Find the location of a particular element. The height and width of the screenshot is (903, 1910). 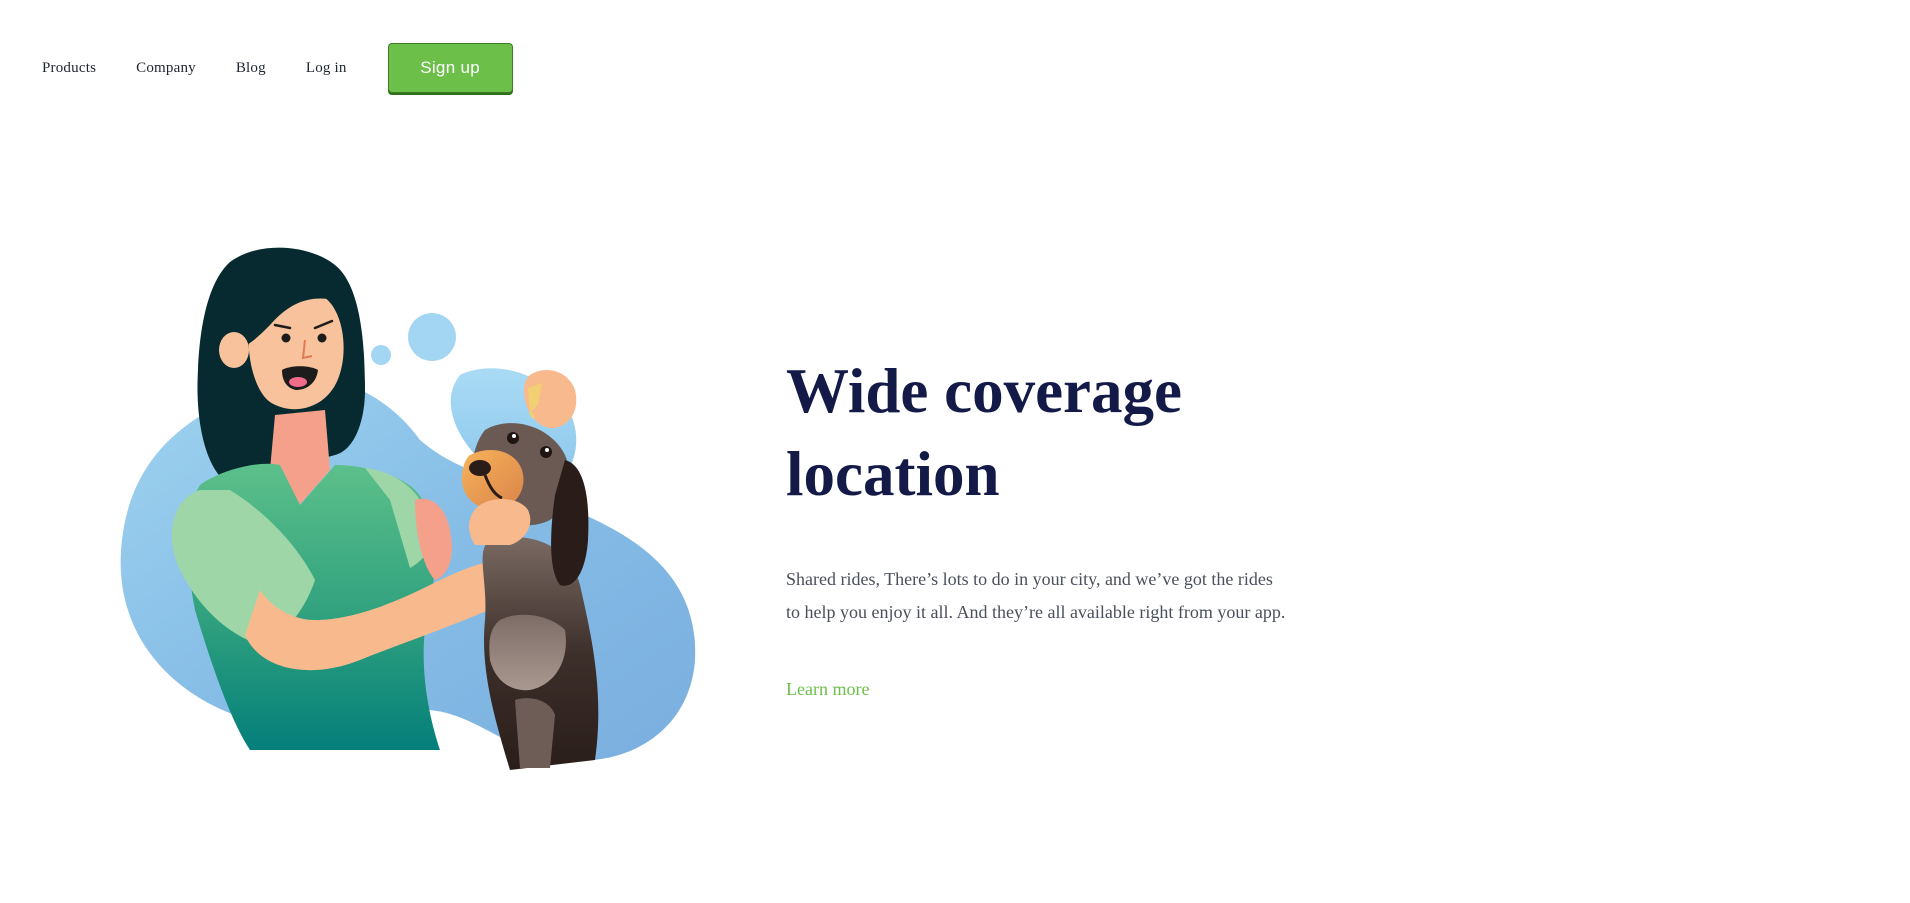

nav-link-blog: Blog is located at coordinates (251, 68).